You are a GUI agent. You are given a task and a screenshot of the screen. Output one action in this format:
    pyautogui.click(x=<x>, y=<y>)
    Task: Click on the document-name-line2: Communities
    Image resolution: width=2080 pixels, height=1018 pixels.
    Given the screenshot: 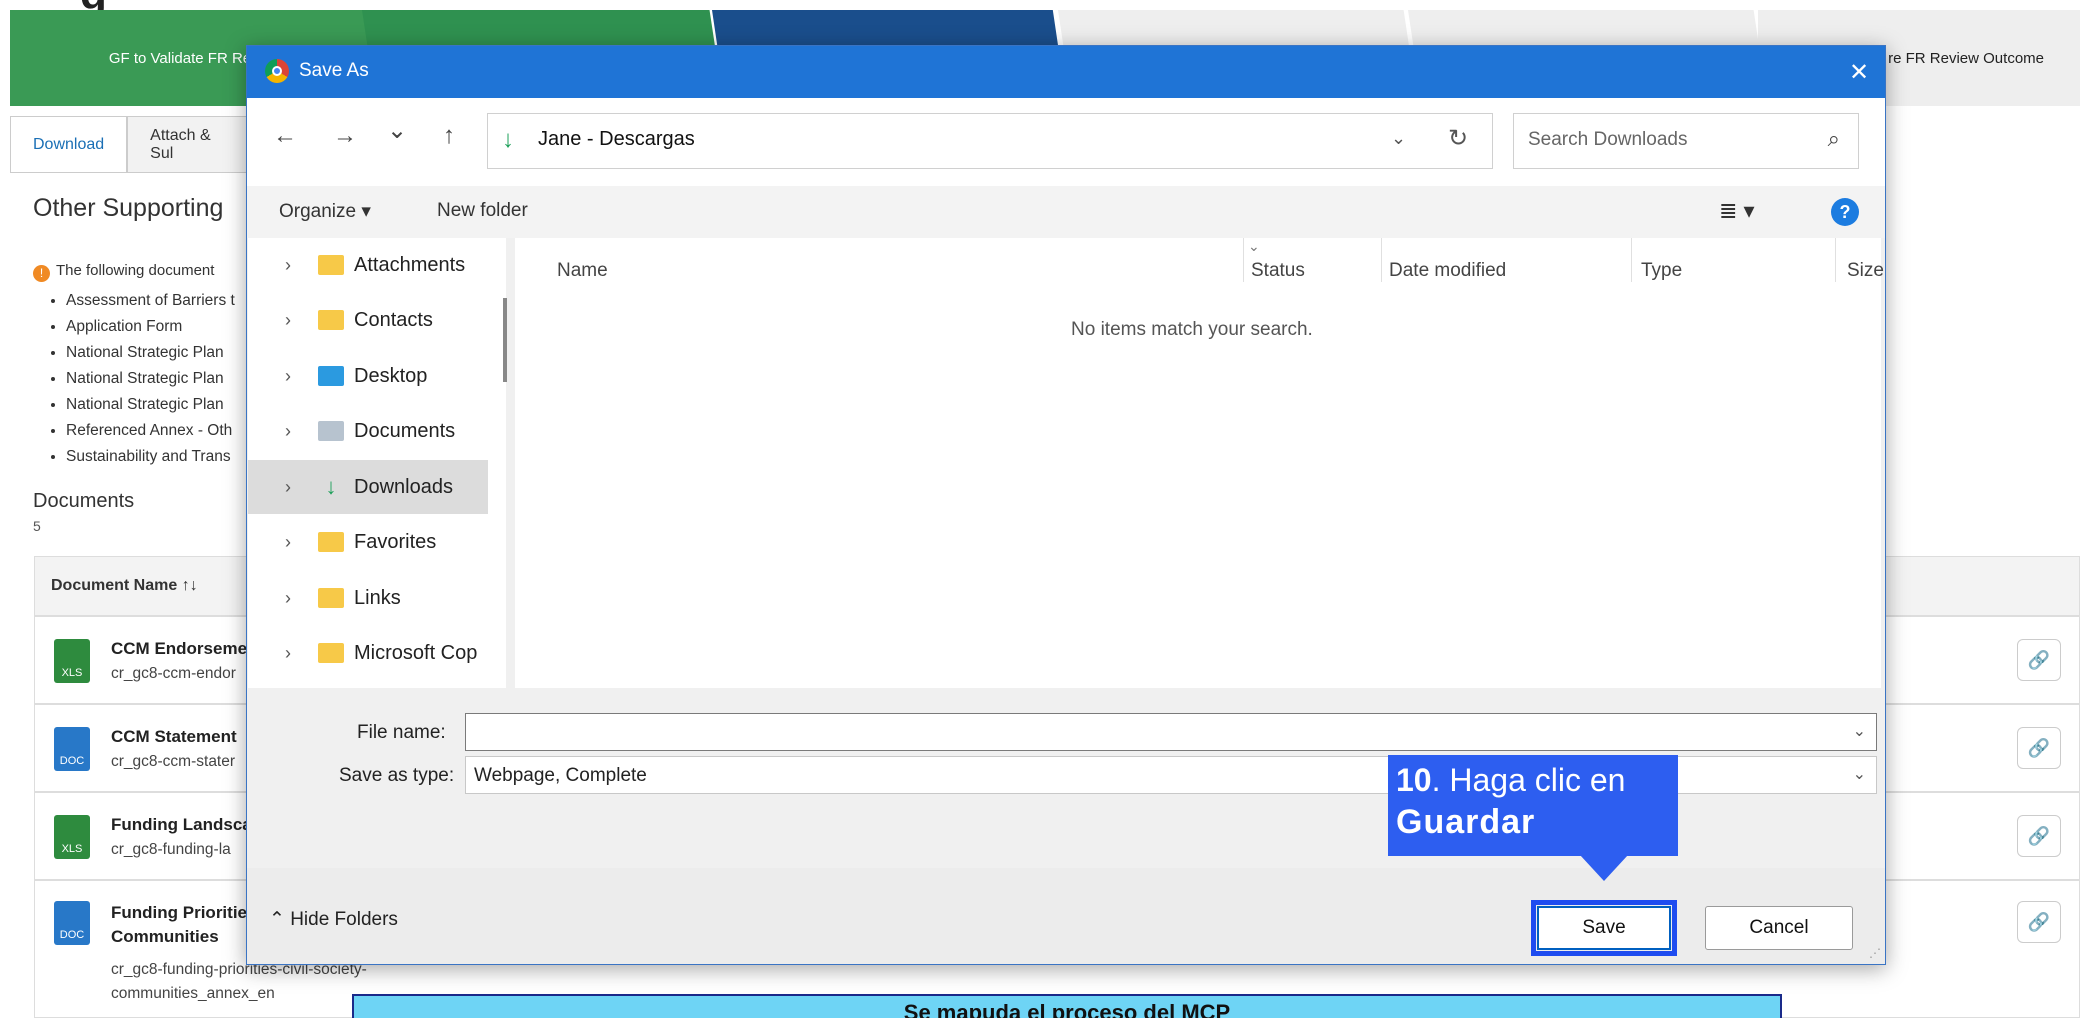 What is the action you would take?
    pyautogui.click(x=165, y=936)
    